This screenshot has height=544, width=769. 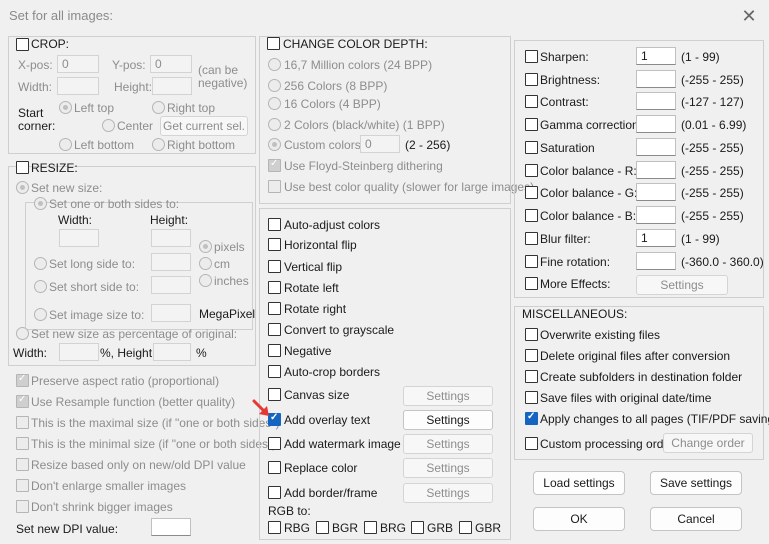 What do you see at coordinates (274, 467) in the screenshot?
I see `replace-color-checkbox` at bounding box center [274, 467].